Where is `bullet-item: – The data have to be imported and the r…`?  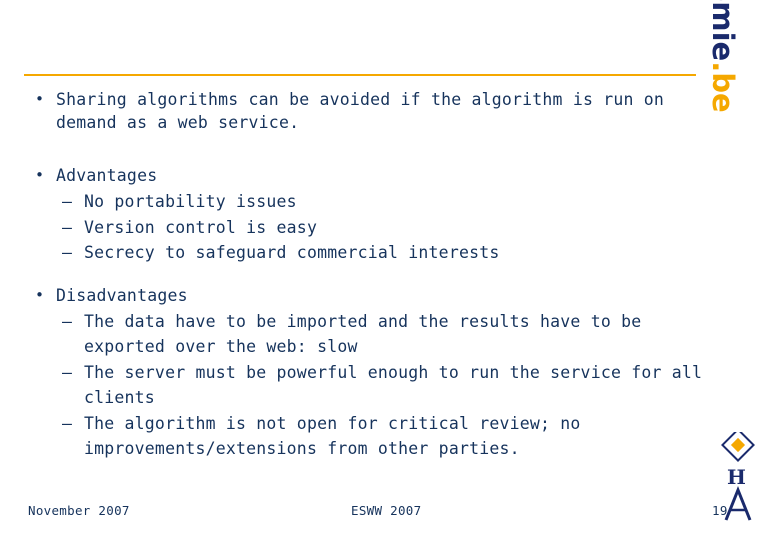
bullet-item: – The data have to be imported and the r… is located at coordinates (369, 334).